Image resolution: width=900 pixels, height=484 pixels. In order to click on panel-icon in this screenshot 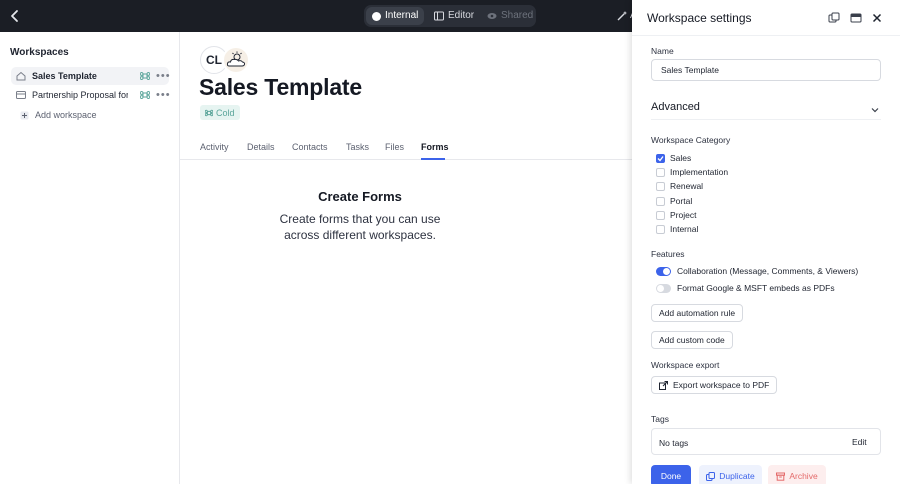, I will do `click(856, 18)`.